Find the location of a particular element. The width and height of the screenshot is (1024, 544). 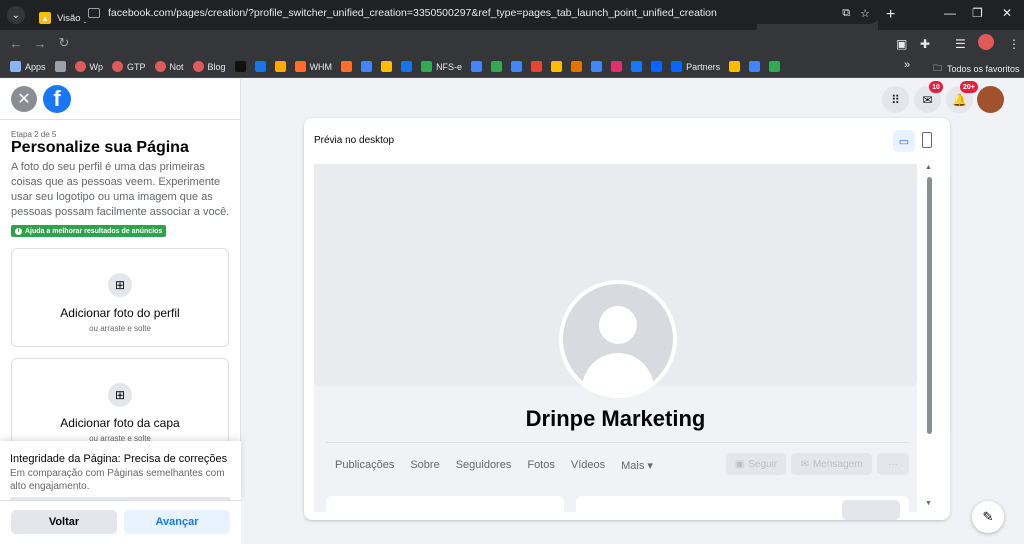

bookmark-item: NFS-e is located at coordinates (441, 66).